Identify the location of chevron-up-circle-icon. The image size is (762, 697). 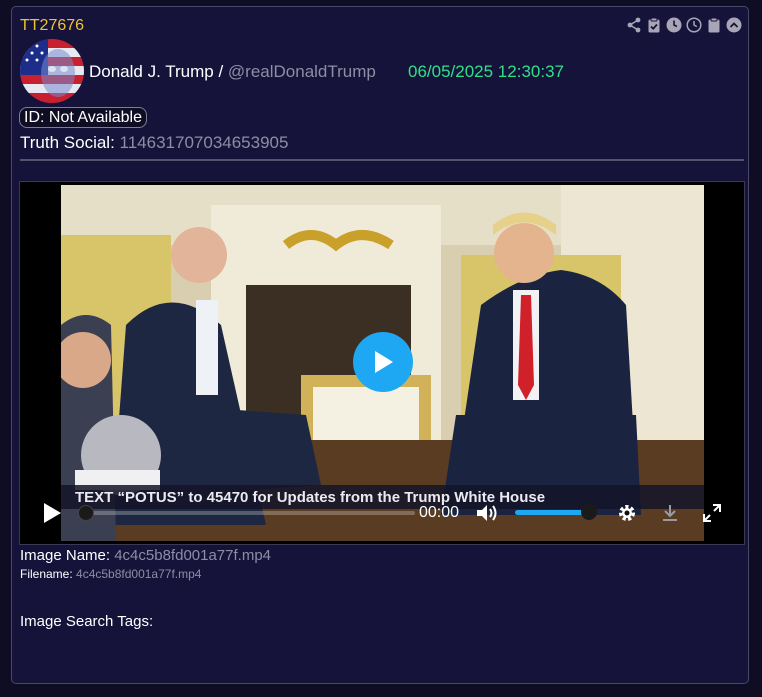
(734, 25).